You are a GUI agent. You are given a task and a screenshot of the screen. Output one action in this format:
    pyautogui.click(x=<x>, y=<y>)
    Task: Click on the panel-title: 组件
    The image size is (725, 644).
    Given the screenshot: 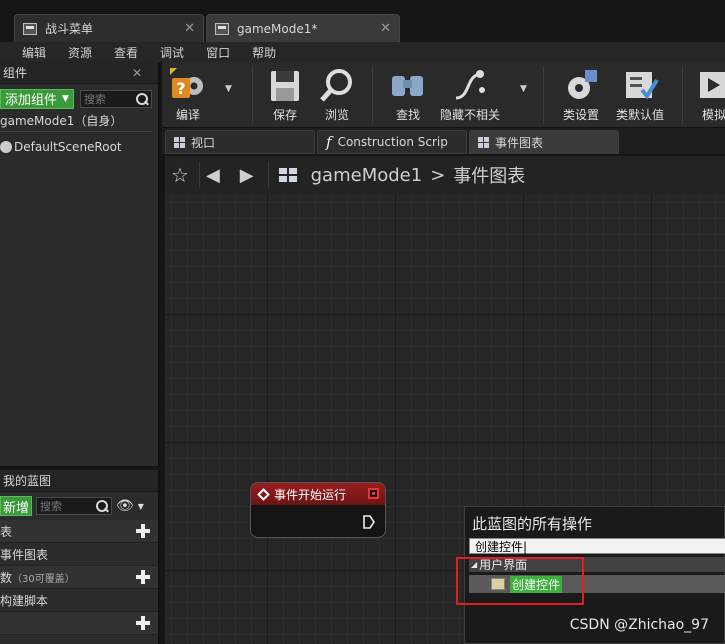 What is the action you would take?
    pyautogui.click(x=15, y=73)
    